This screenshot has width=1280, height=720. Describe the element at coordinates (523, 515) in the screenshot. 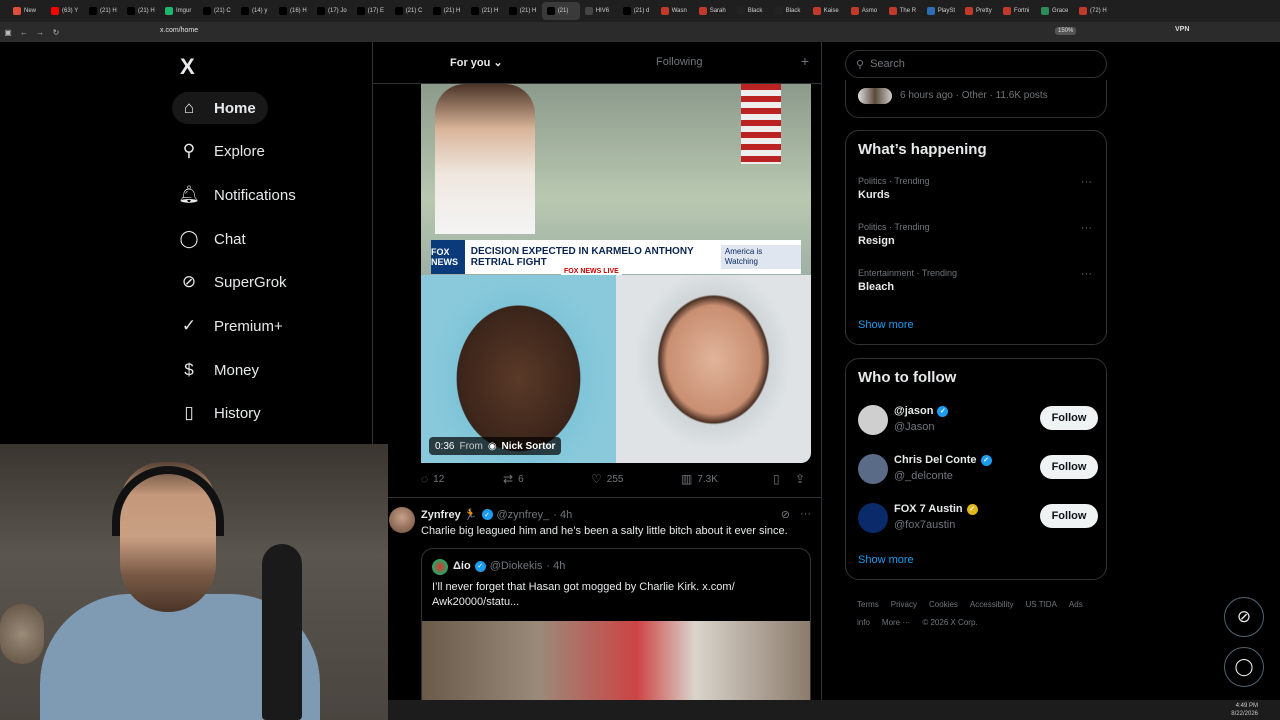

I see `author-handle: @zynfrey_` at that location.